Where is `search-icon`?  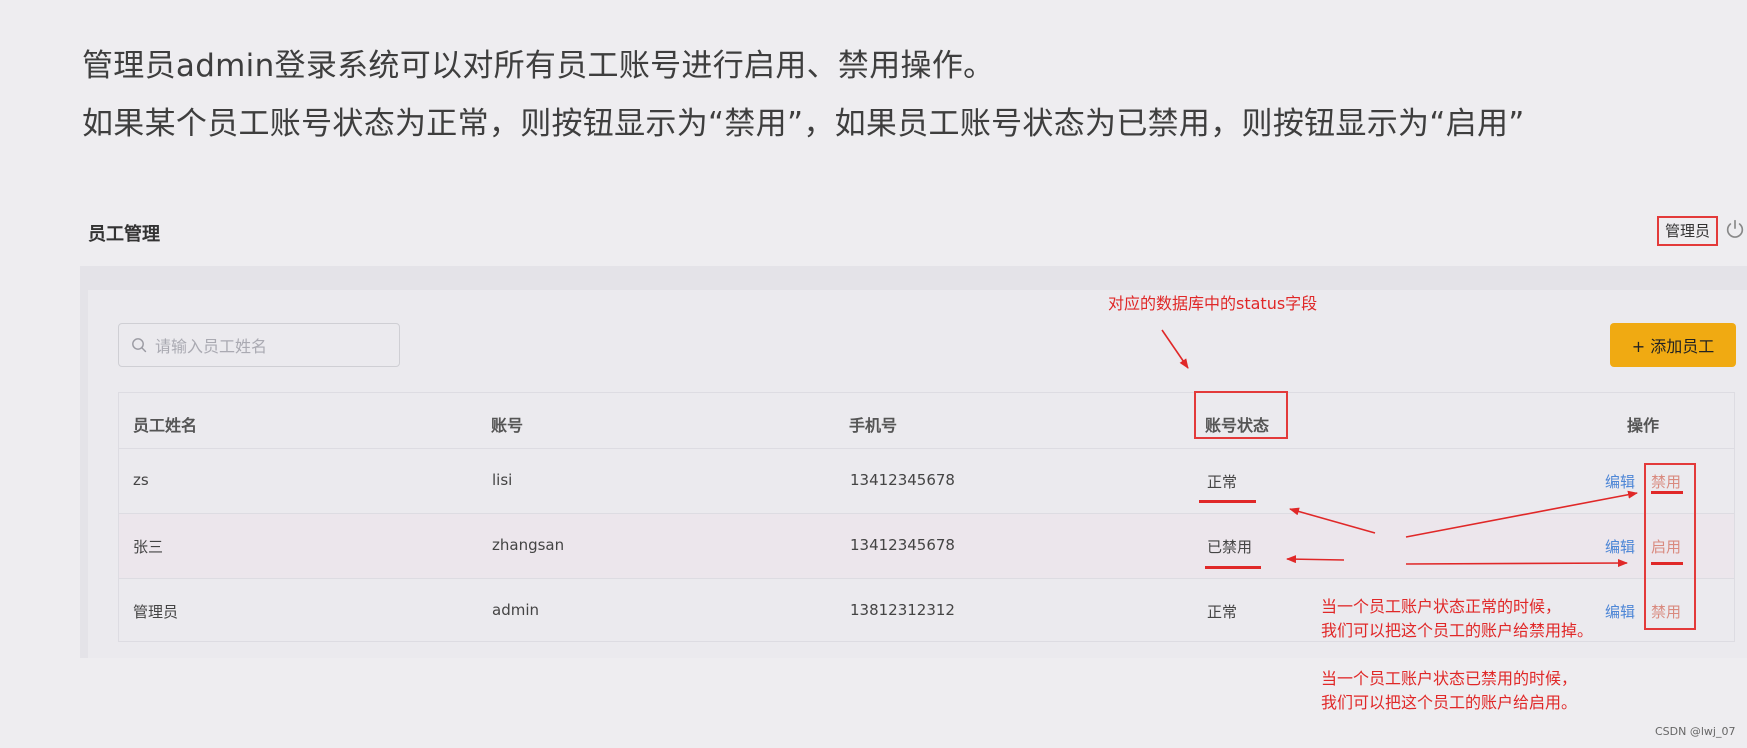
search-icon is located at coordinates (139, 345).